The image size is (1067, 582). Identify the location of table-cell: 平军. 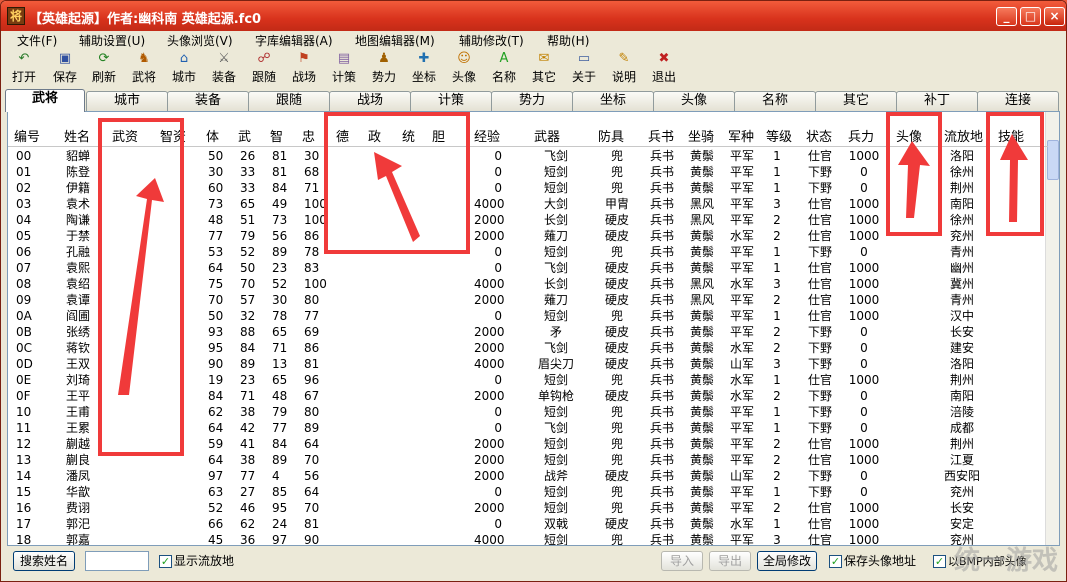
(741, 412).